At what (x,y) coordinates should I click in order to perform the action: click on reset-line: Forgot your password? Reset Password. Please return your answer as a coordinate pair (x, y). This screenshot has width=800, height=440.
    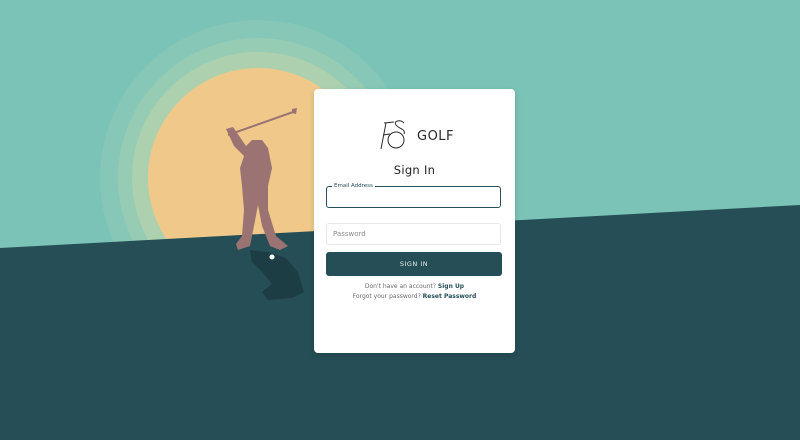
    Looking at the image, I should click on (414, 296).